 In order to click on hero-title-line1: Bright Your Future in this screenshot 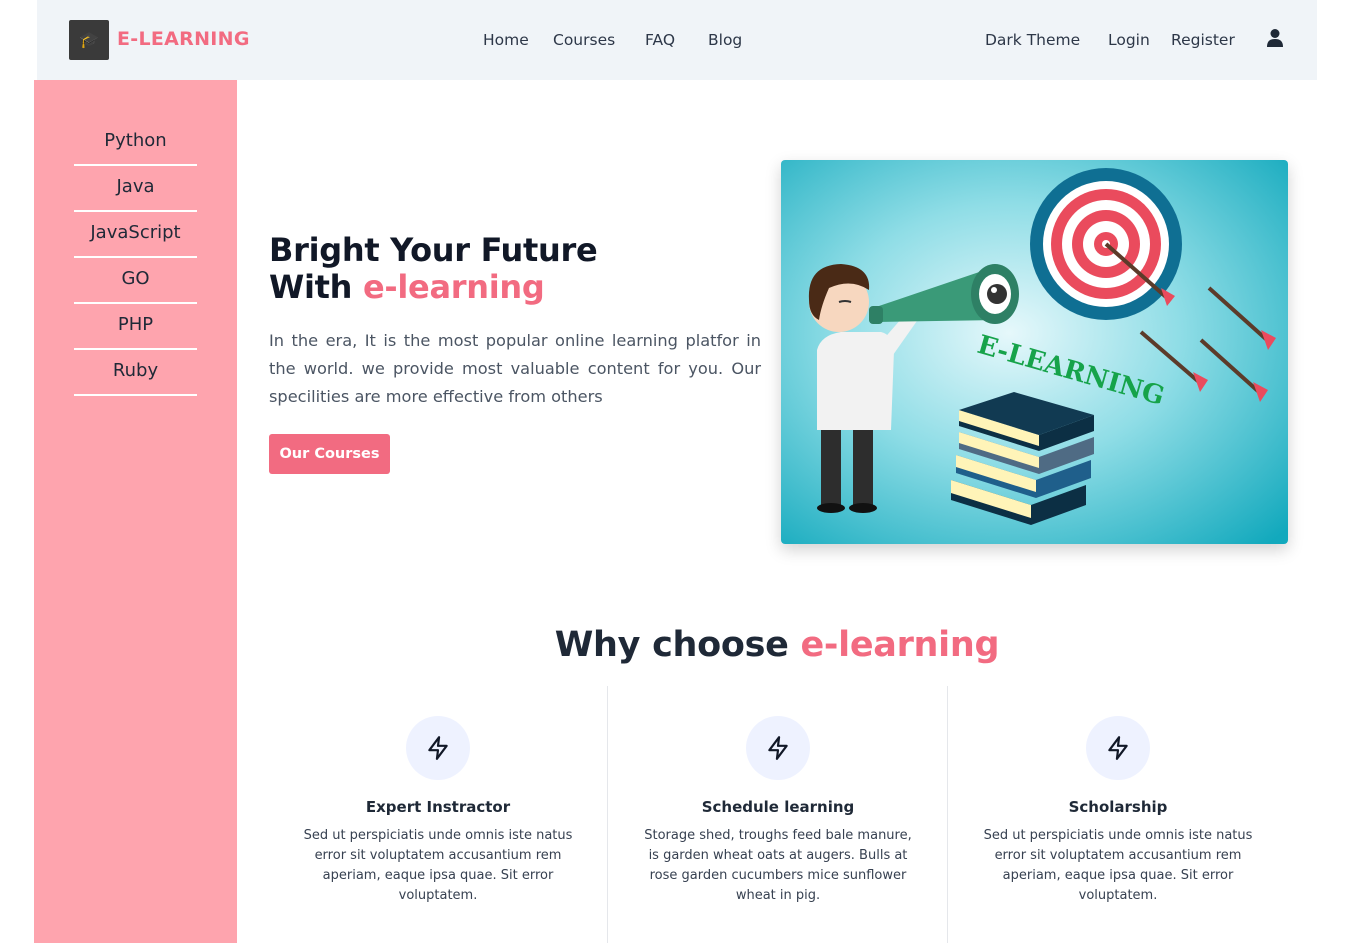, I will do `click(433, 250)`.